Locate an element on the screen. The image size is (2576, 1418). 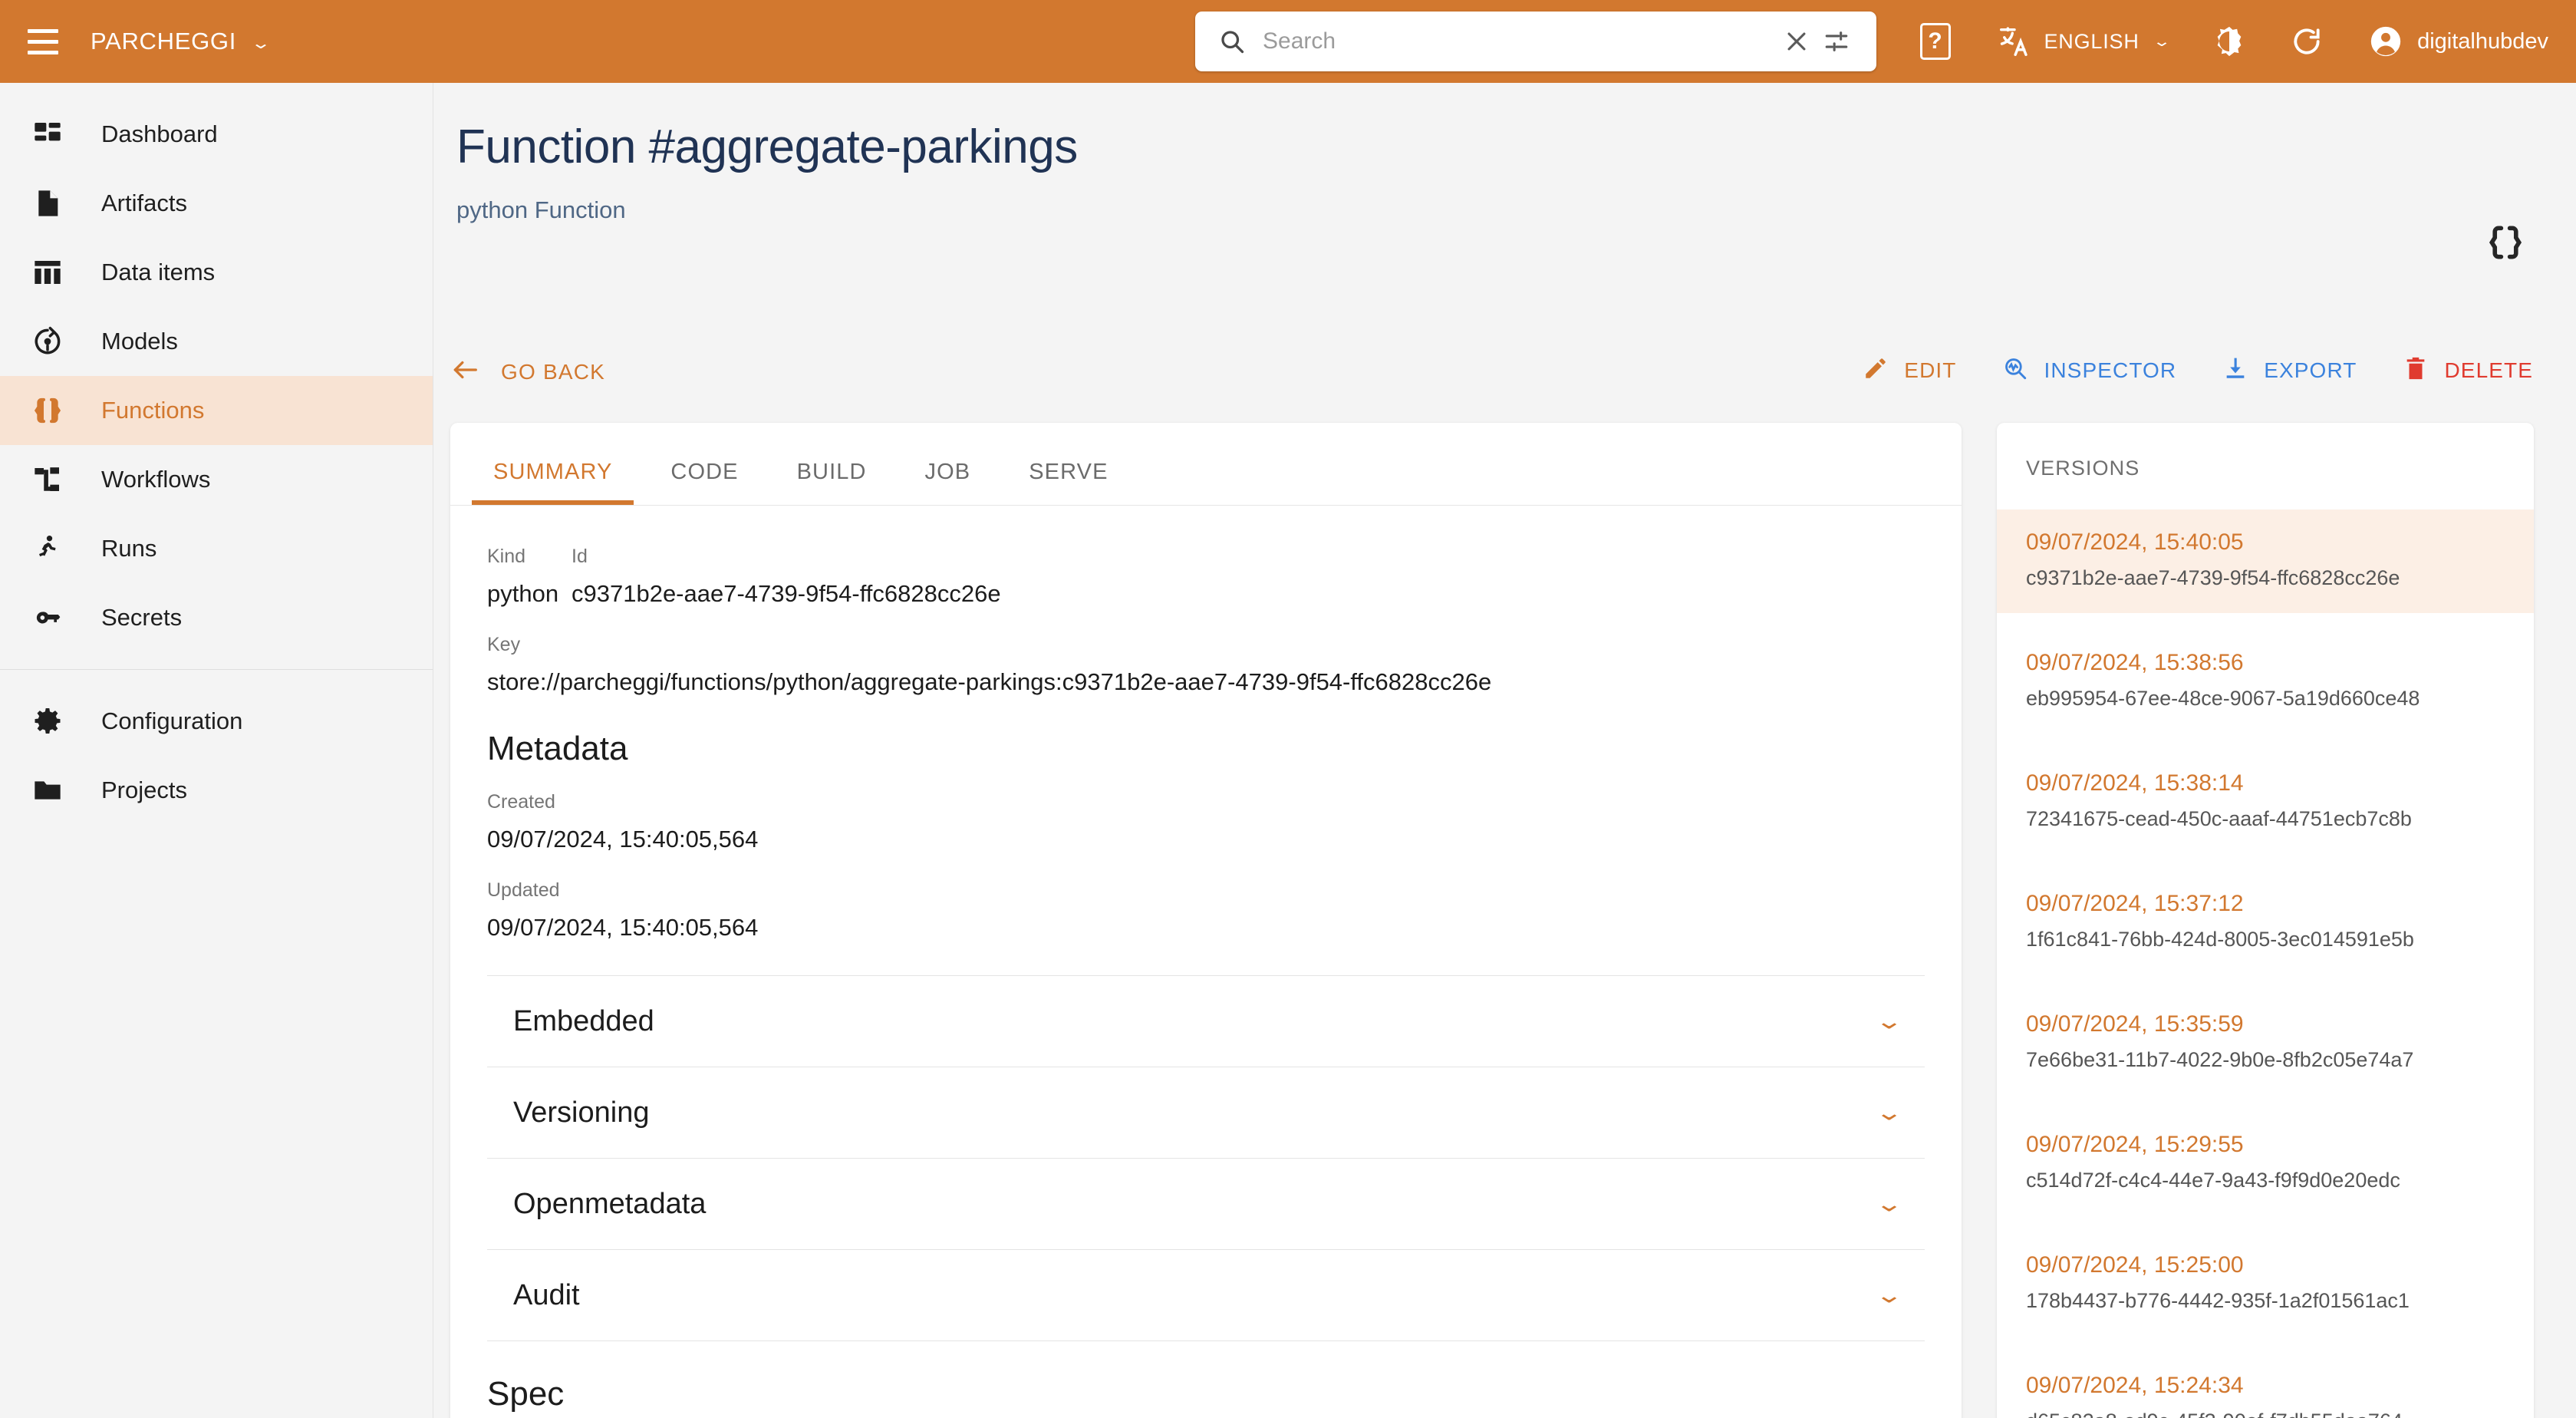
hamburger-icon is located at coordinates (42, 41).